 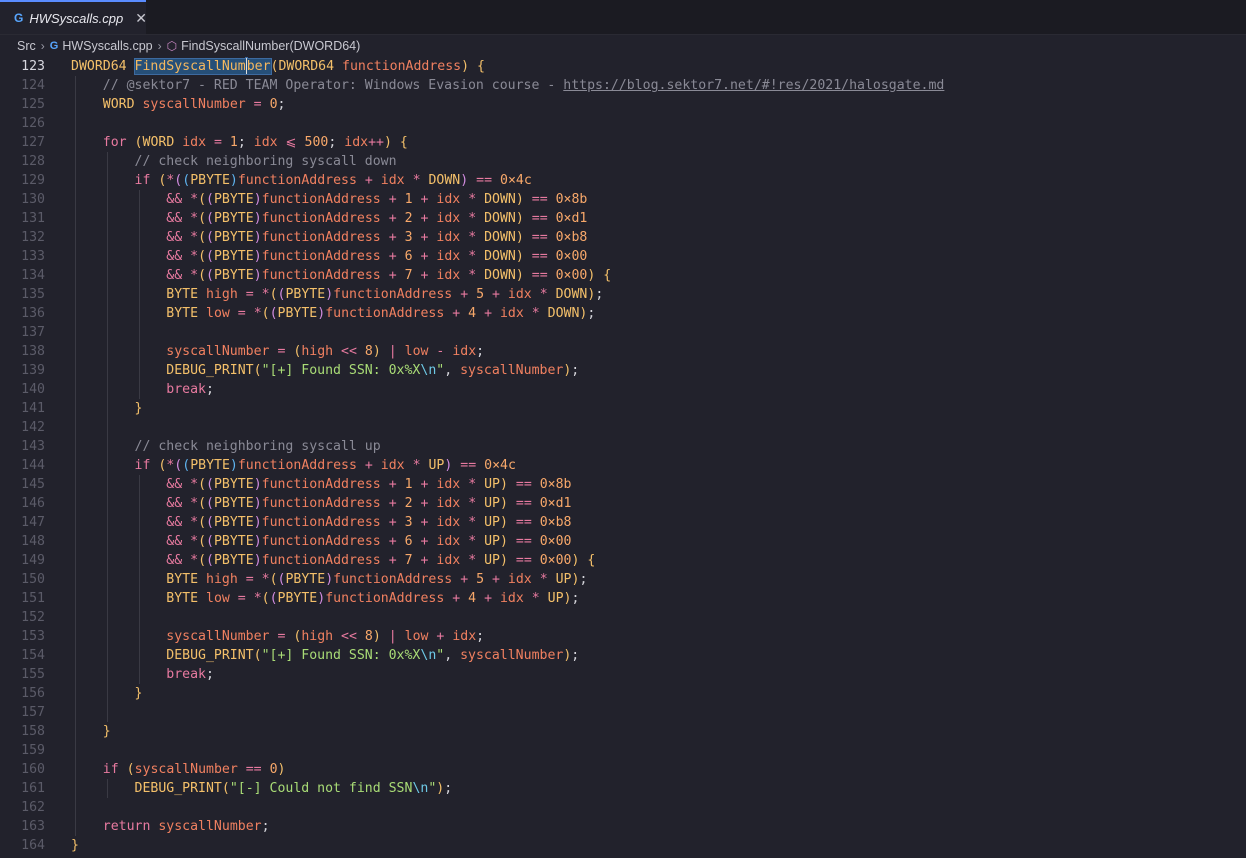 I want to click on line-number: 136, so click(x=33, y=313).